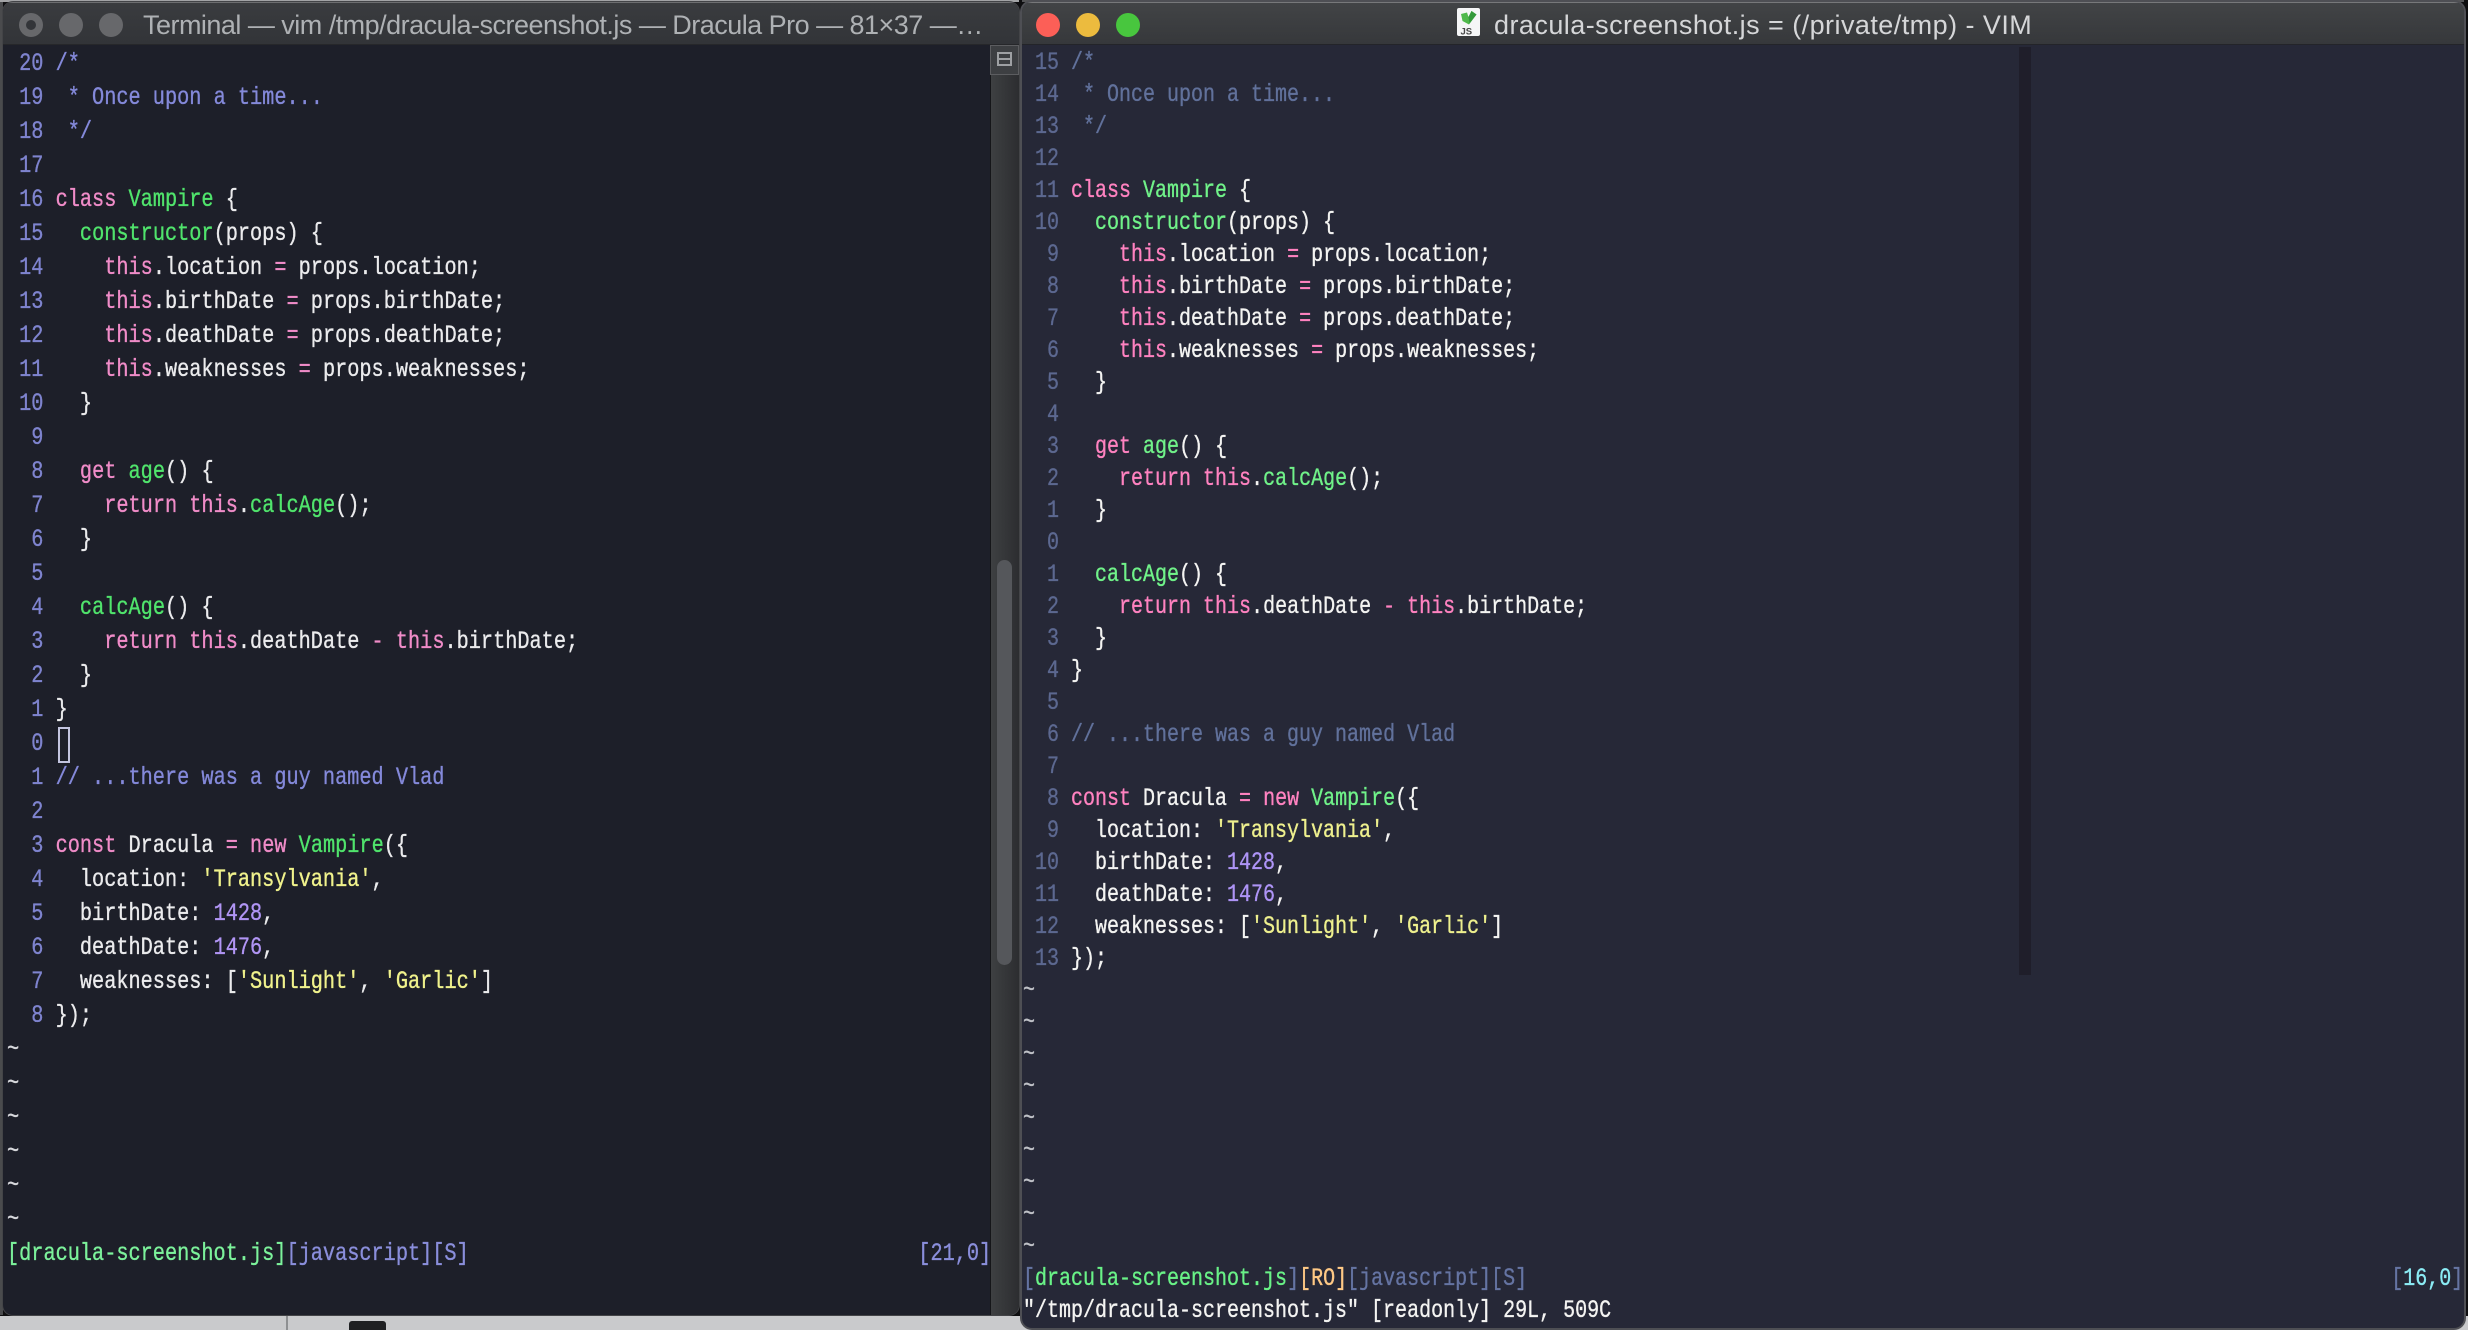 Image resolution: width=2468 pixels, height=1330 pixels. Describe the element at coordinates (1467, 32) in the screenshot. I see `svg-text: JS` at that location.